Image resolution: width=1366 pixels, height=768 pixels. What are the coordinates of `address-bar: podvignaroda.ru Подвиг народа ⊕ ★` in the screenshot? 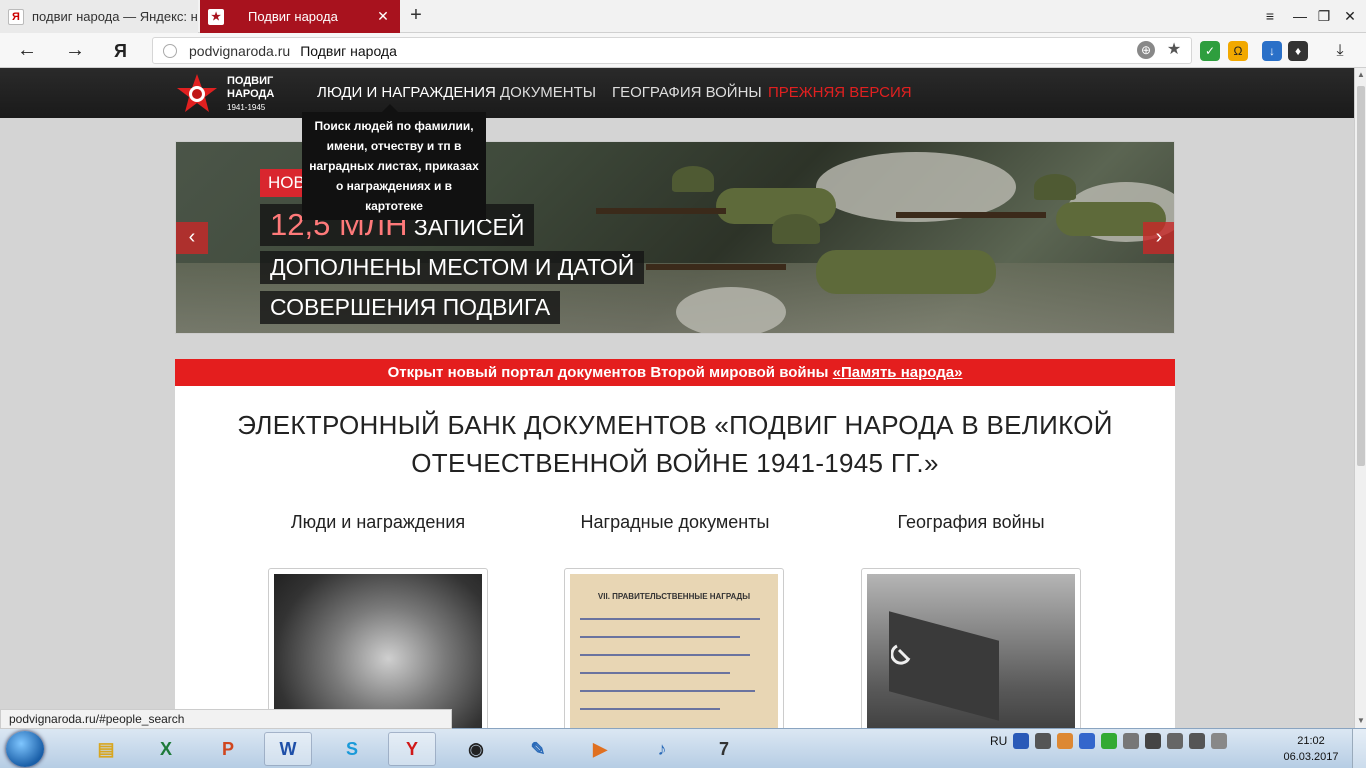 It's located at (672, 50).